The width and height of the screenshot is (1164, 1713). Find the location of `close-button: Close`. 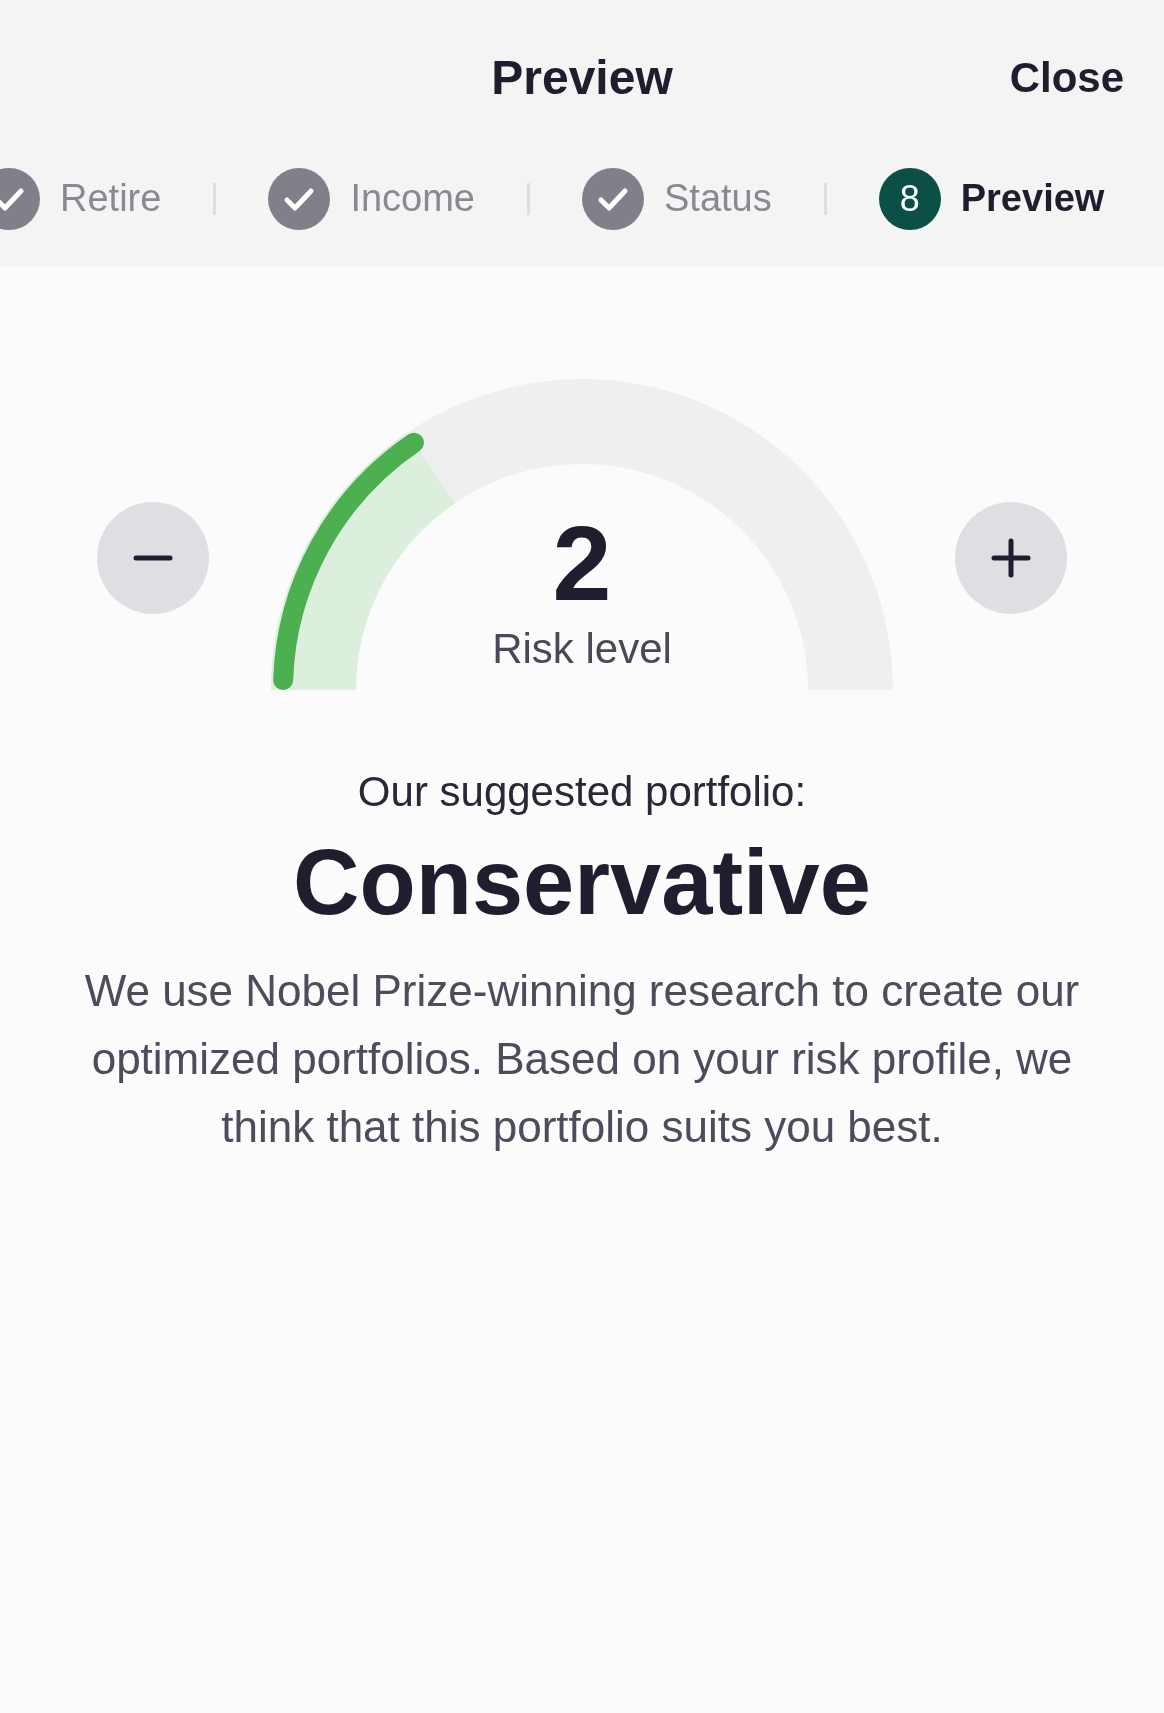

close-button: Close is located at coordinates (1066, 78).